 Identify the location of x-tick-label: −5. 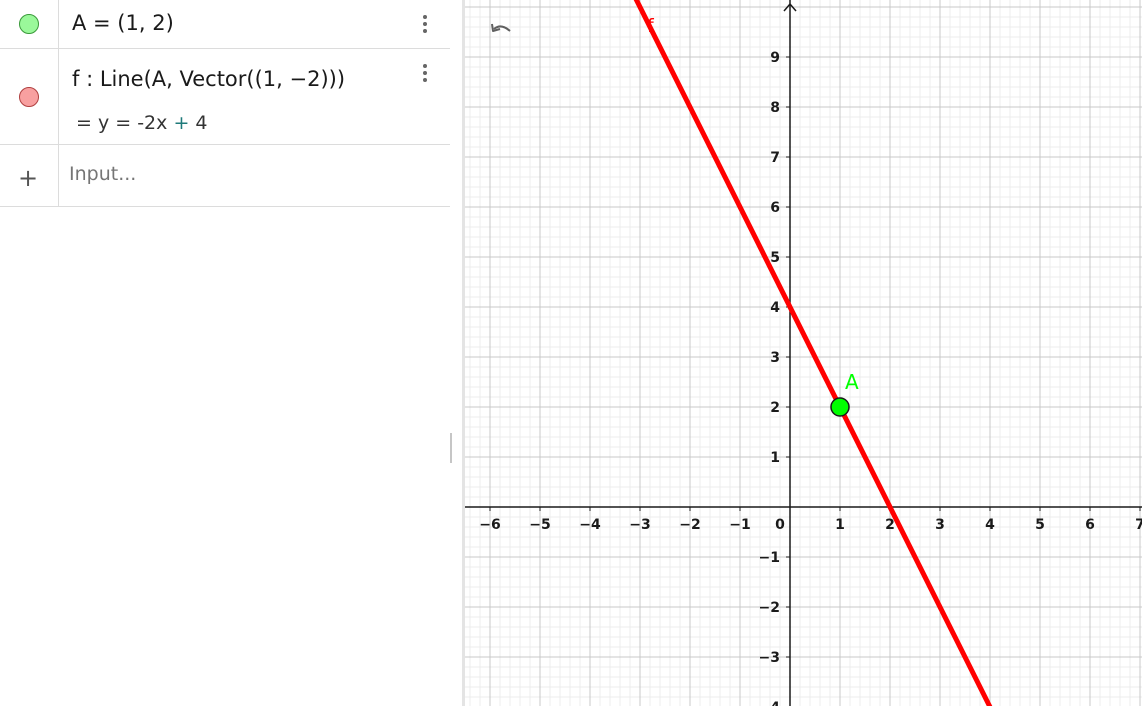
(539, 525).